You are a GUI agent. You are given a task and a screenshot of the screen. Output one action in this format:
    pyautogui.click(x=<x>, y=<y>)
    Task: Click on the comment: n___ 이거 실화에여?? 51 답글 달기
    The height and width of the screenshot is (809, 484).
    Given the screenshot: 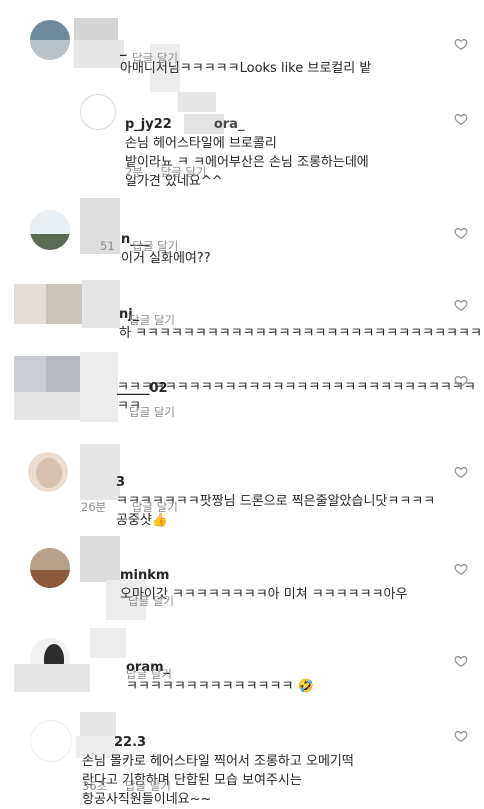 What is the action you would take?
    pyautogui.click(x=242, y=232)
    